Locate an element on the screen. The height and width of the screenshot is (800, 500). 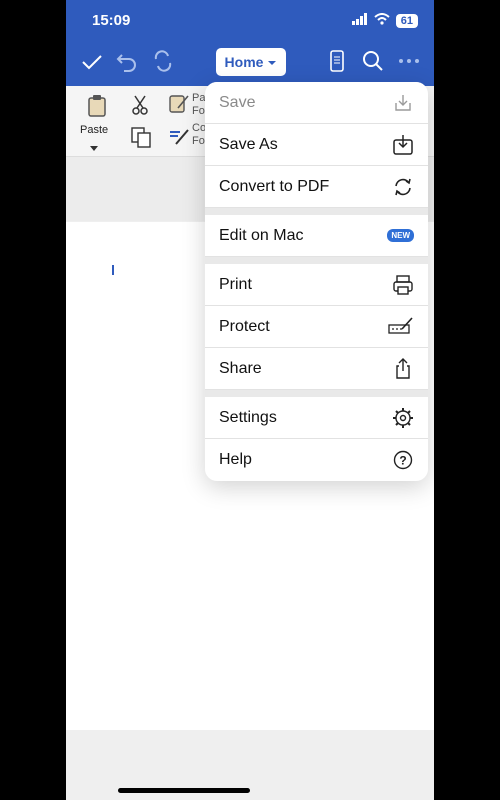
paste-format-icon is located at coordinates (179, 105).